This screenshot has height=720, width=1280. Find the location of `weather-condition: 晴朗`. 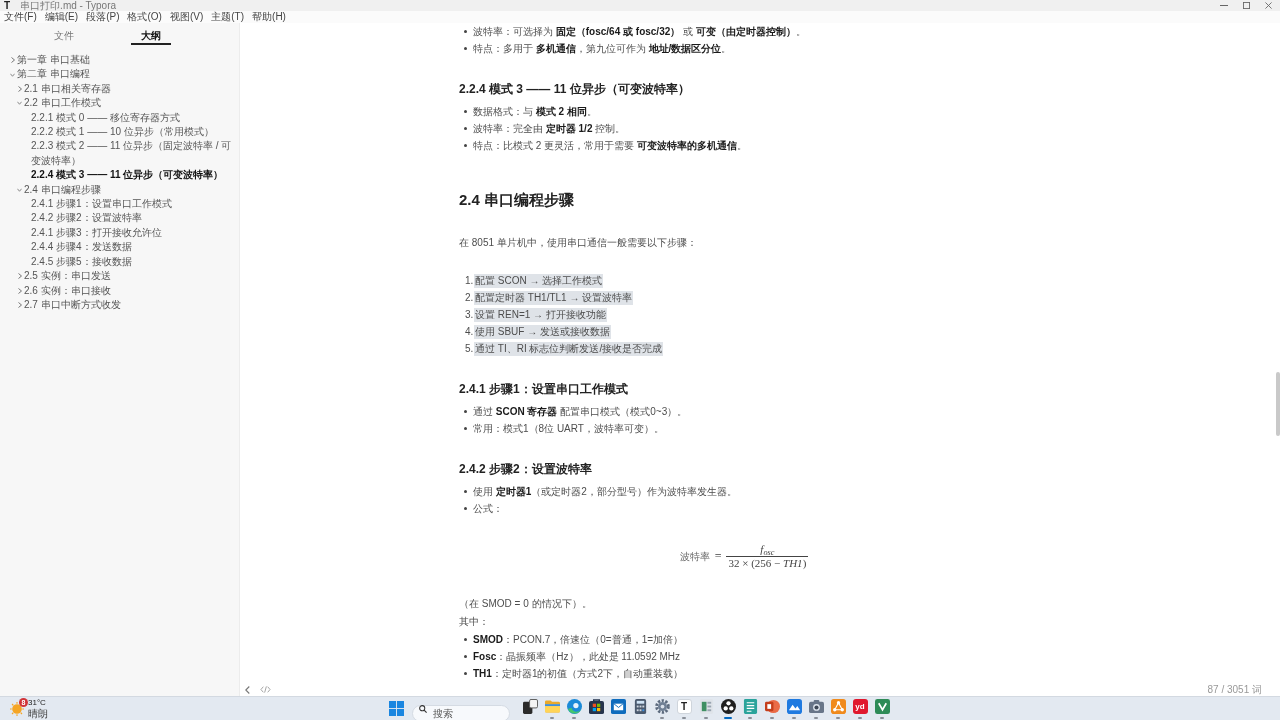

weather-condition: 晴朗 is located at coordinates (38, 713).